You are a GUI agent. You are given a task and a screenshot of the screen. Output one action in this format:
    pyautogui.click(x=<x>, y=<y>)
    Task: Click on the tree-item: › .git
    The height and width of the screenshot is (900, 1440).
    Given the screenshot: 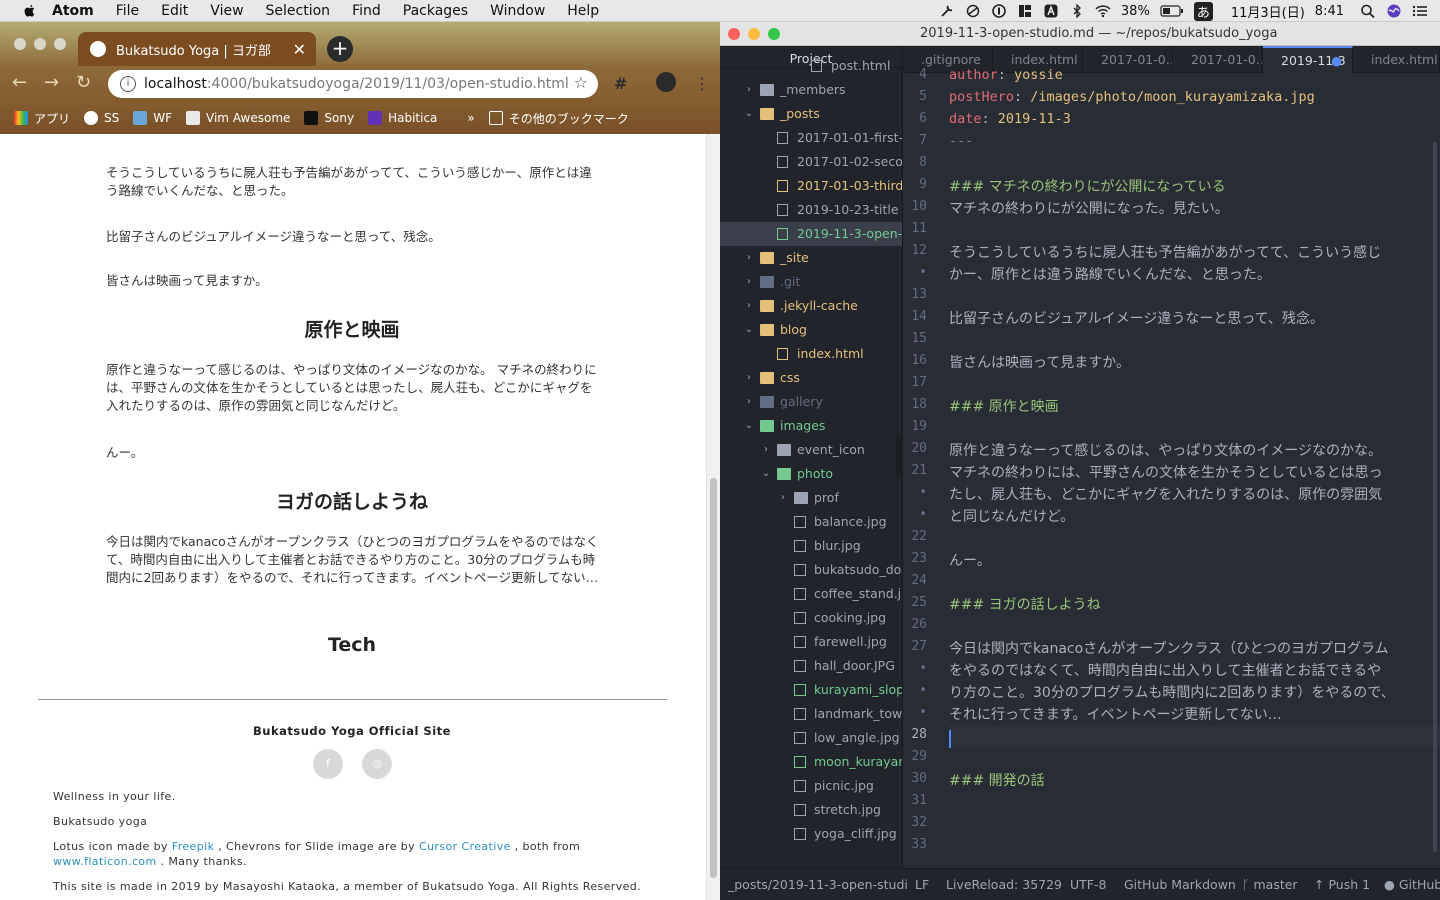 What is the action you would take?
    pyautogui.click(x=811, y=282)
    